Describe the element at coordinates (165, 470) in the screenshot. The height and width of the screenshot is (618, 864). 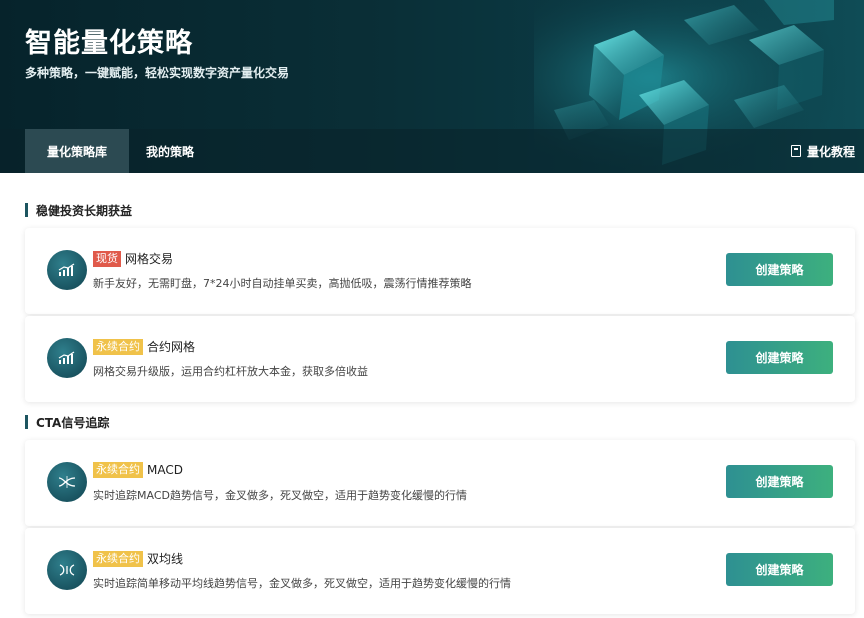
I see `strategy-name: MACD` at that location.